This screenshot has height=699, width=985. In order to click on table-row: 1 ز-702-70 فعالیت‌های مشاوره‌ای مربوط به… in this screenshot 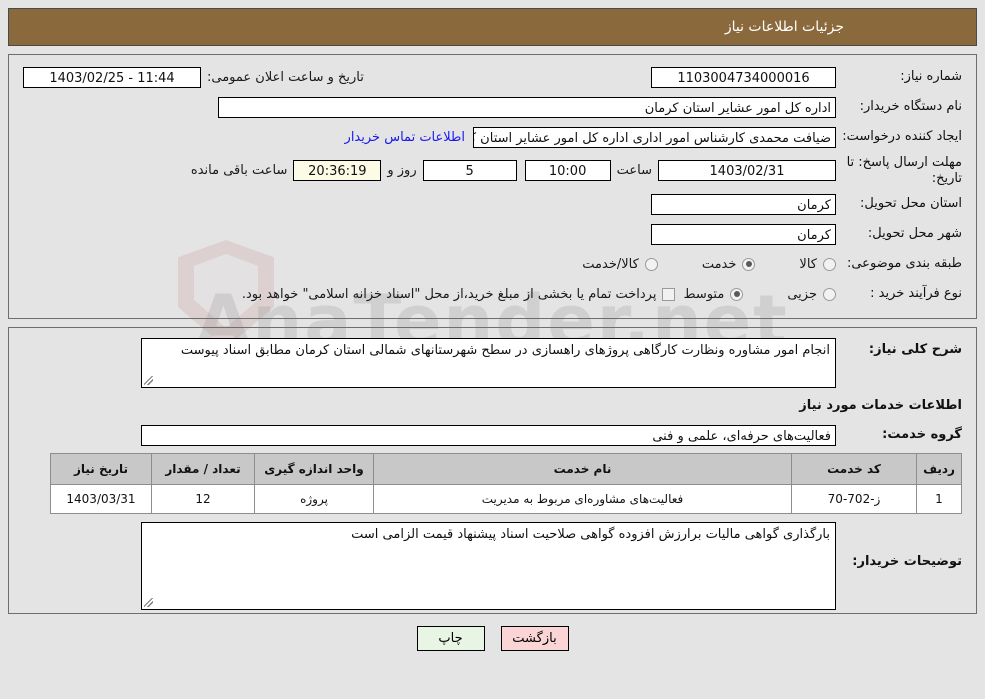, I will do `click(506, 499)`.